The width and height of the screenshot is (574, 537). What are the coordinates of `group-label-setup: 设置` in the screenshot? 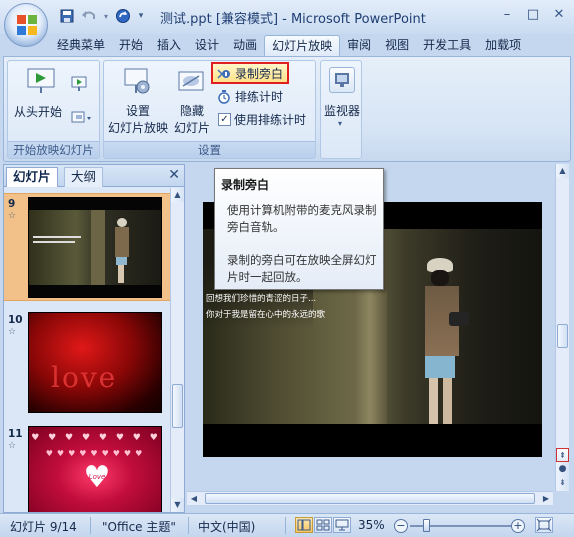 It's located at (209, 149).